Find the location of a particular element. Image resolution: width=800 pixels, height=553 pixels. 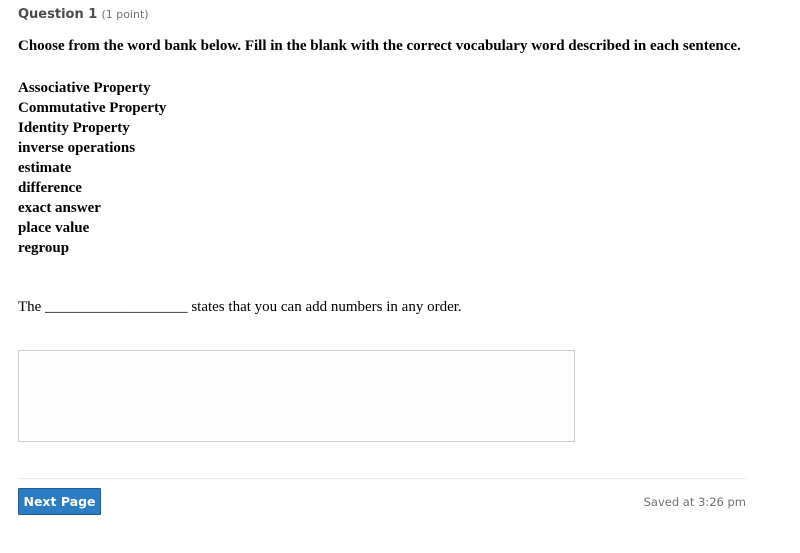

word-bank-item: exact answer is located at coordinates (59, 208).